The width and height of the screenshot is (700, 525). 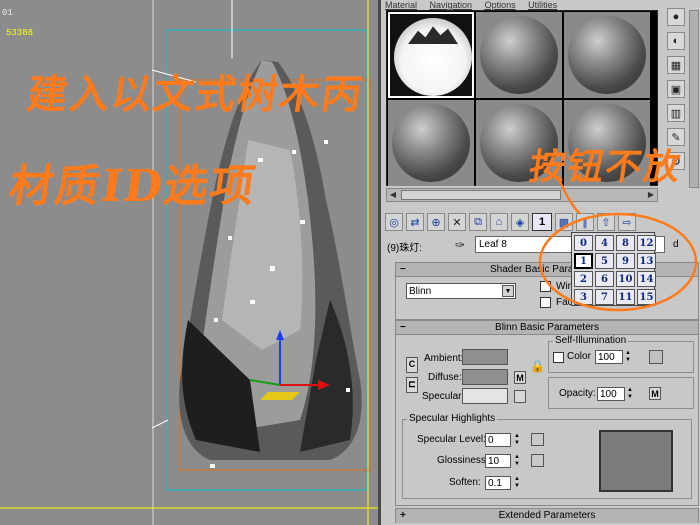 I want to click on menu-bar: Material Navigation Options Utilities, so click(x=535, y=5).